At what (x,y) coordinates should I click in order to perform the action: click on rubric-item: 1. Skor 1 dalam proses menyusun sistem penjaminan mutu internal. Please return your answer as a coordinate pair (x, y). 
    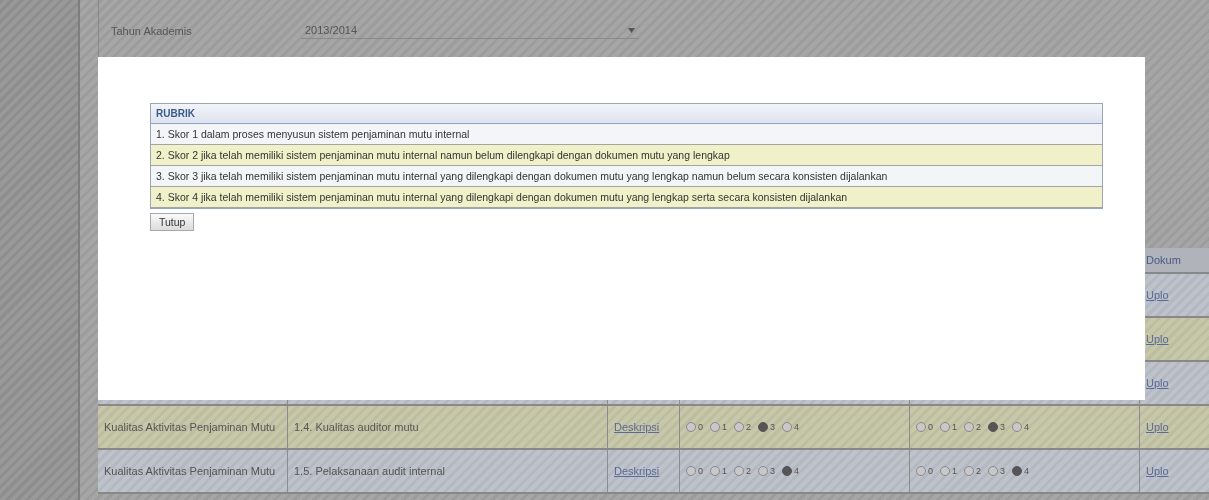
    Looking at the image, I should click on (626, 134).